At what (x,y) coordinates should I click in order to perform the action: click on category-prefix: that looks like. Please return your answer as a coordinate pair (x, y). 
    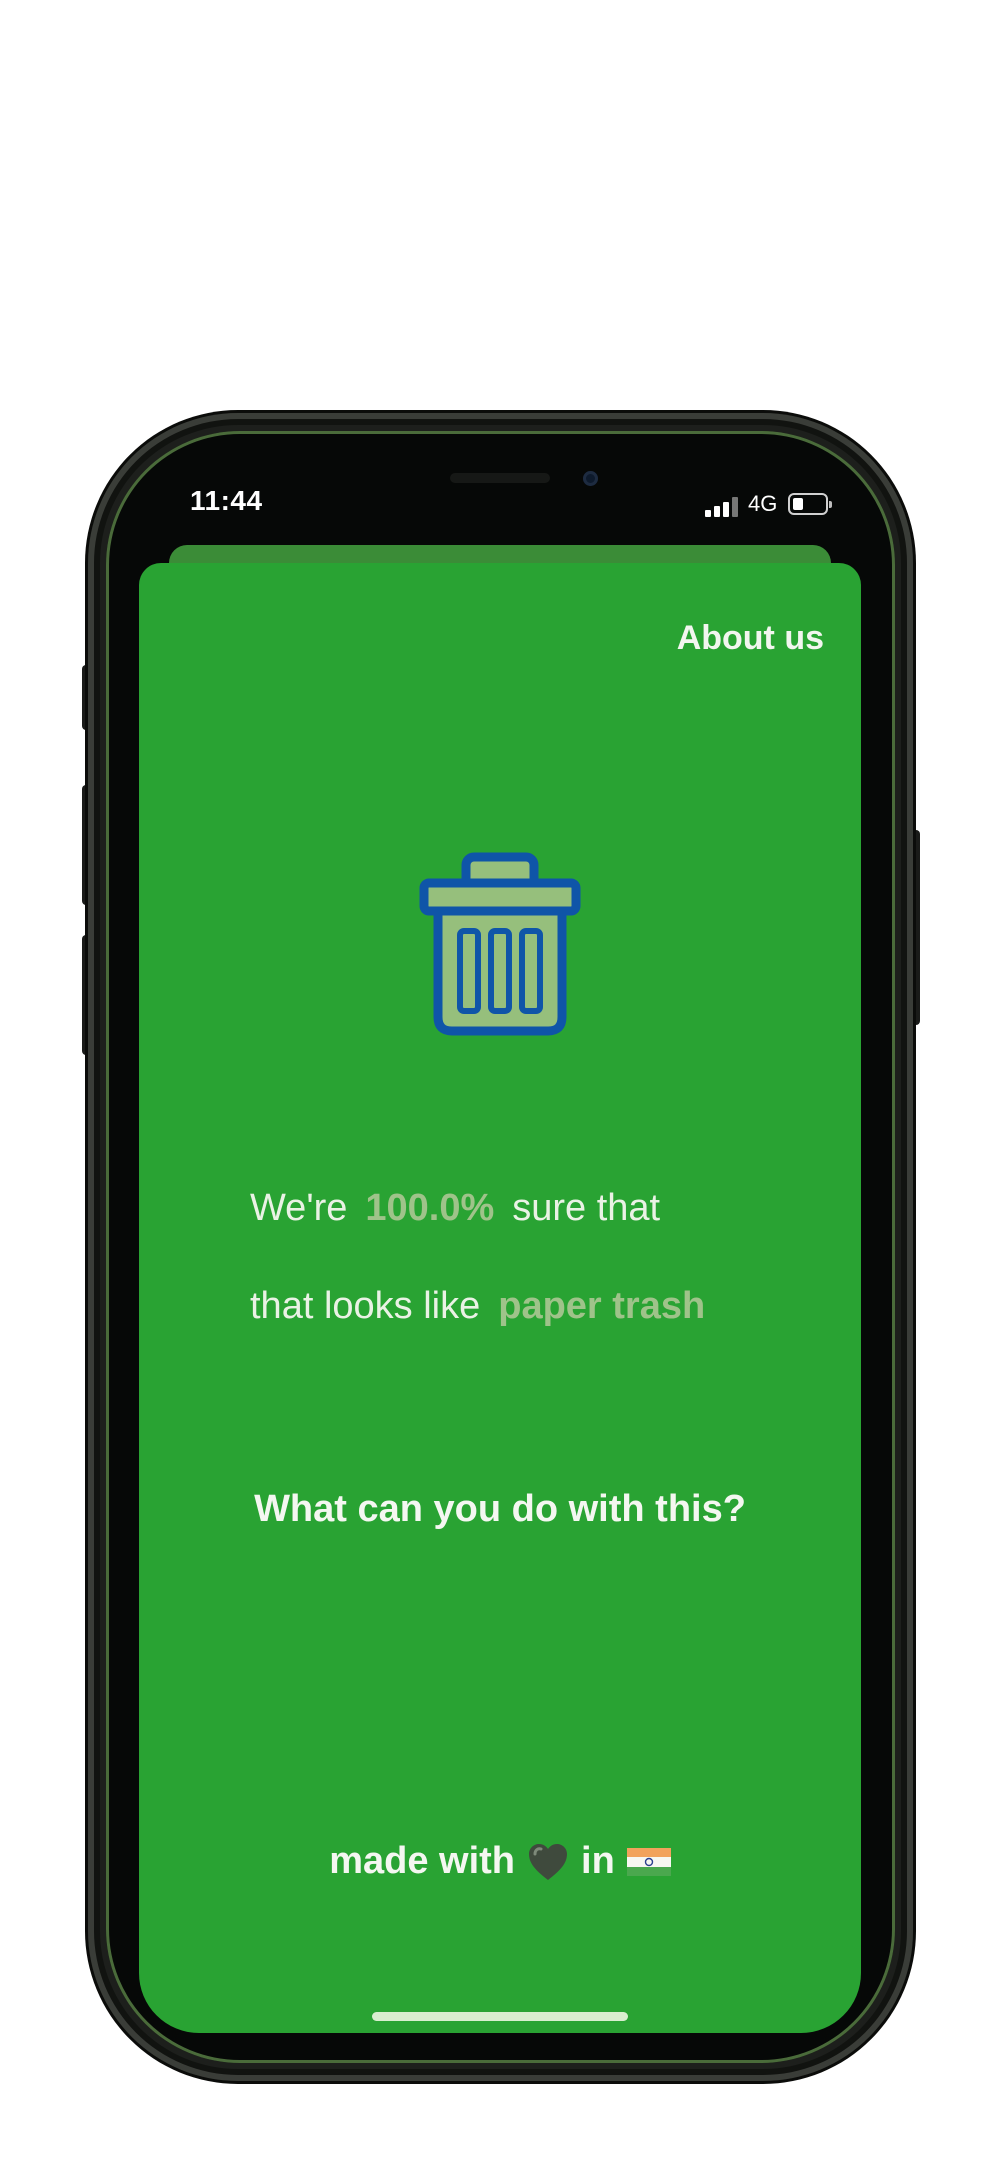
    Looking at the image, I should click on (365, 1306).